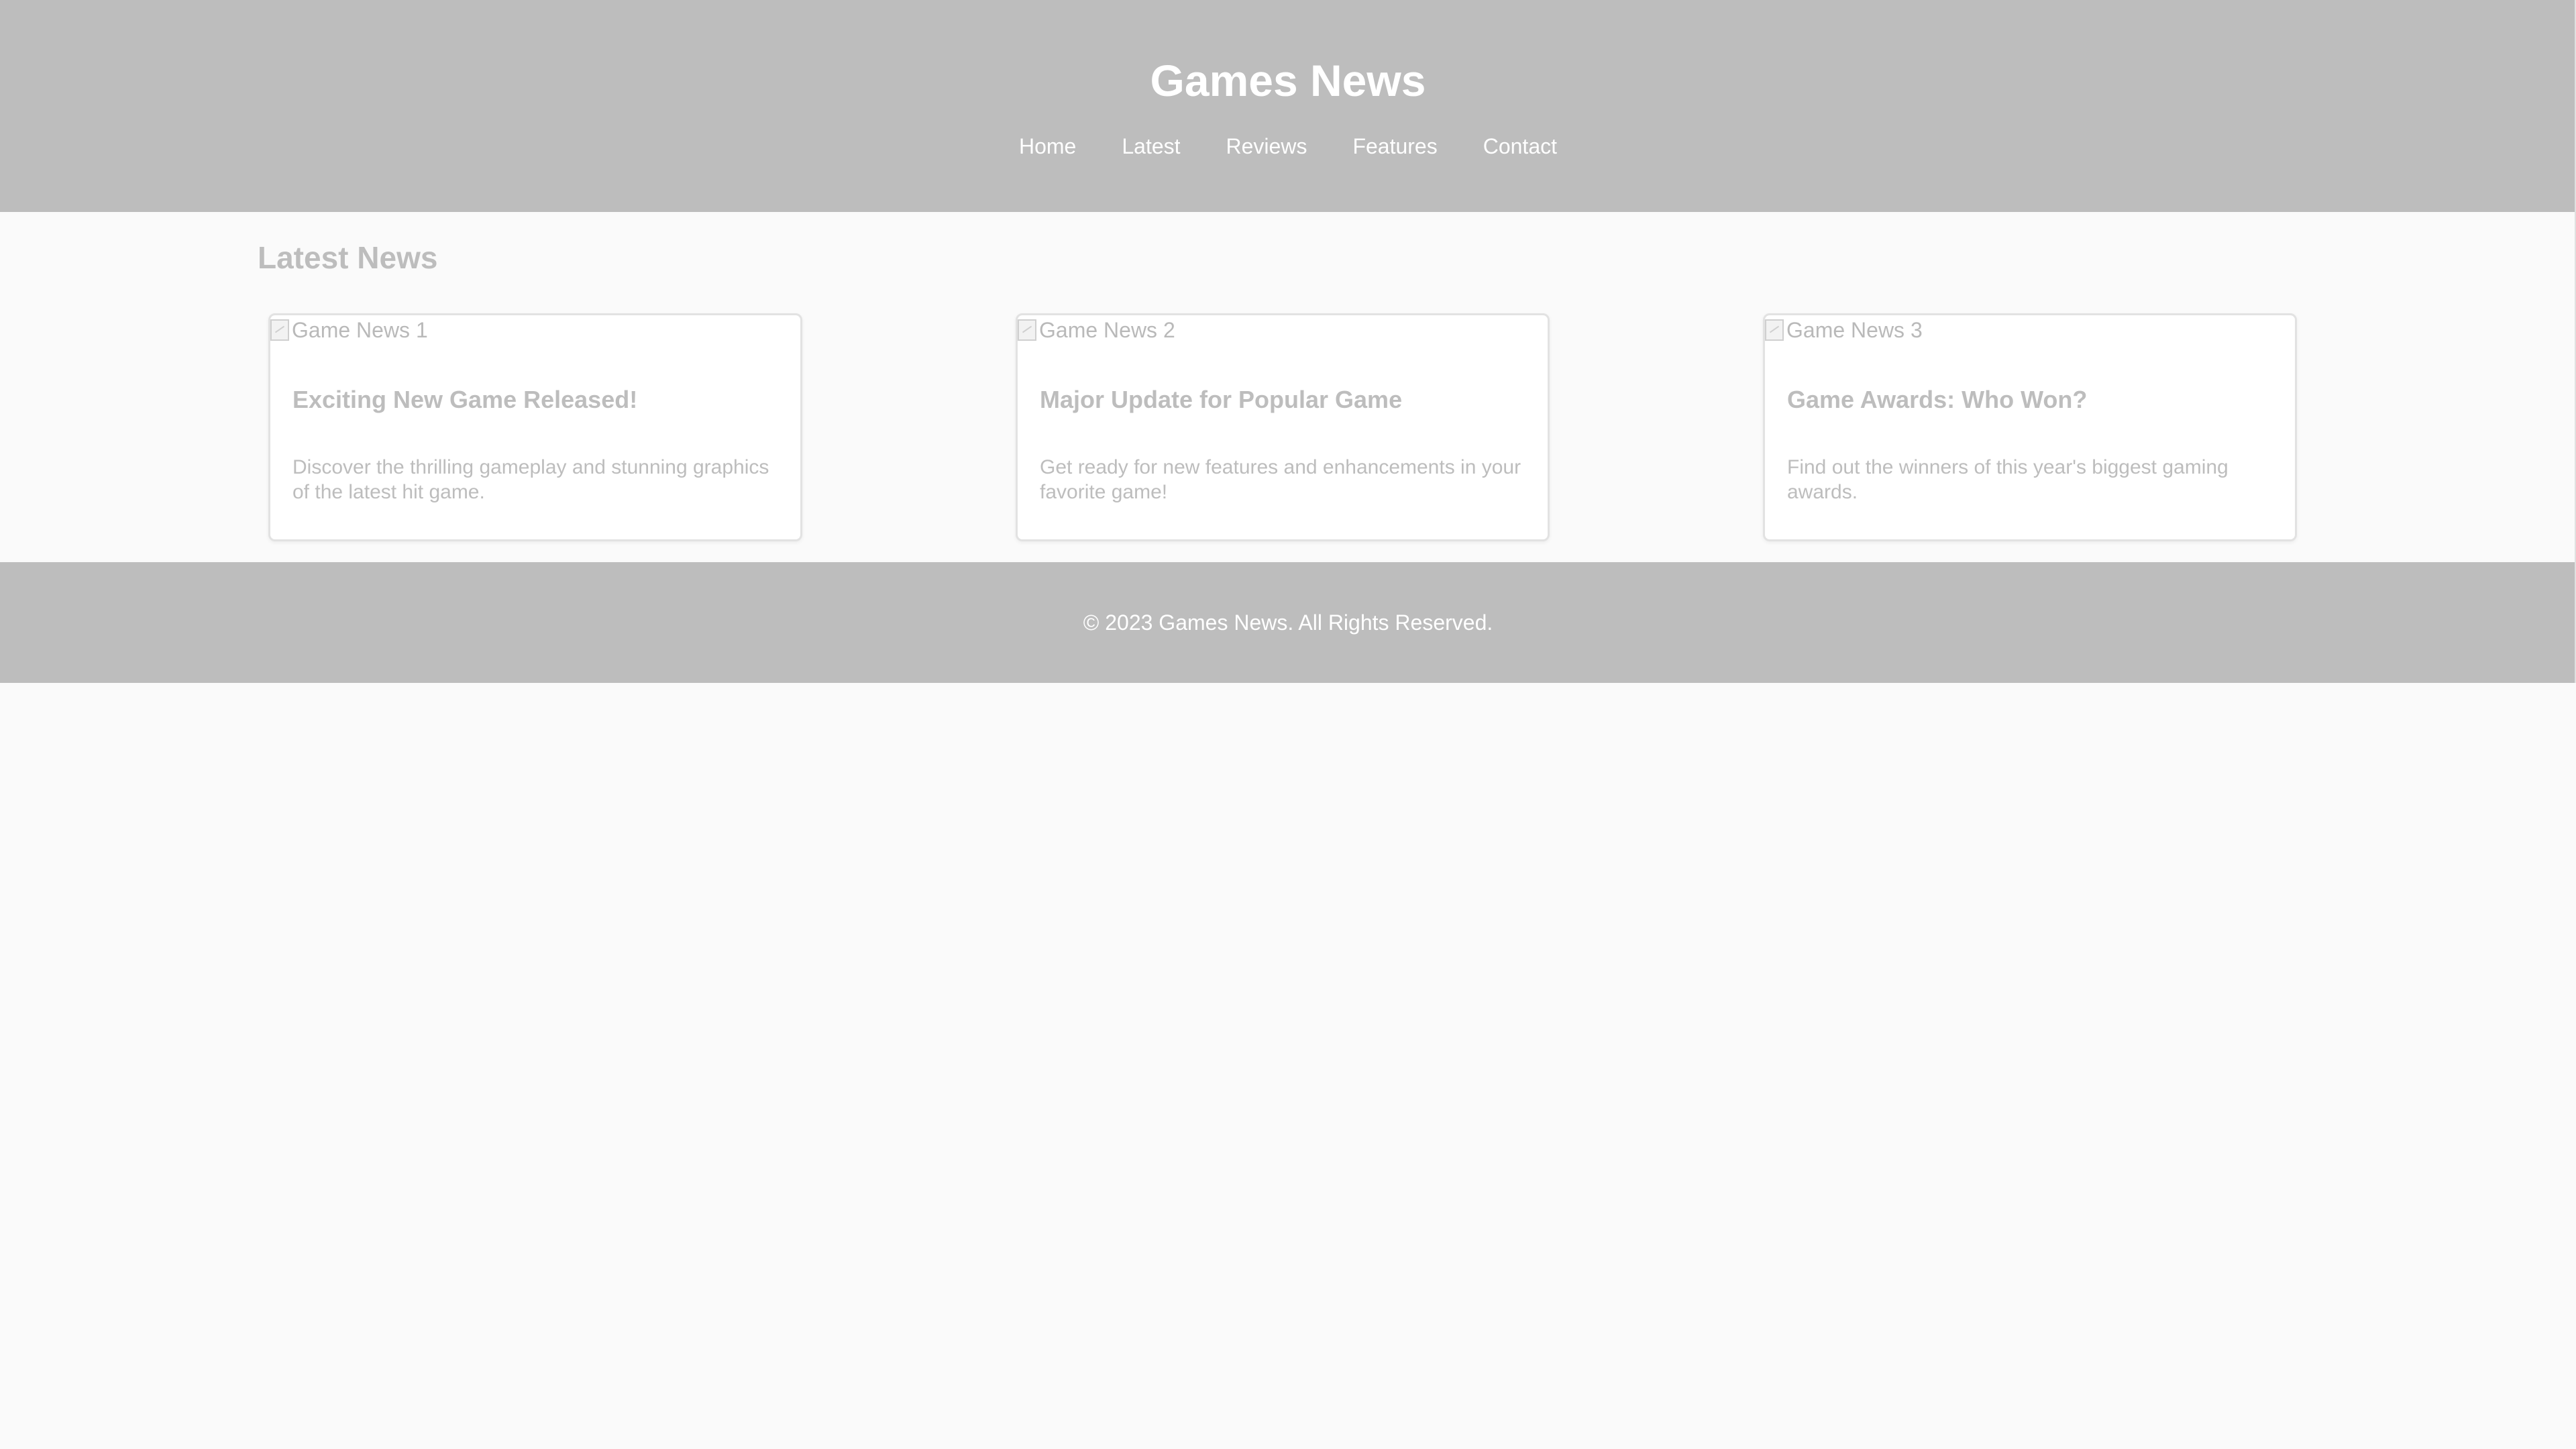 The width and height of the screenshot is (2576, 1449). What do you see at coordinates (1394, 146) in the screenshot?
I see `nav-link-features: Features` at bounding box center [1394, 146].